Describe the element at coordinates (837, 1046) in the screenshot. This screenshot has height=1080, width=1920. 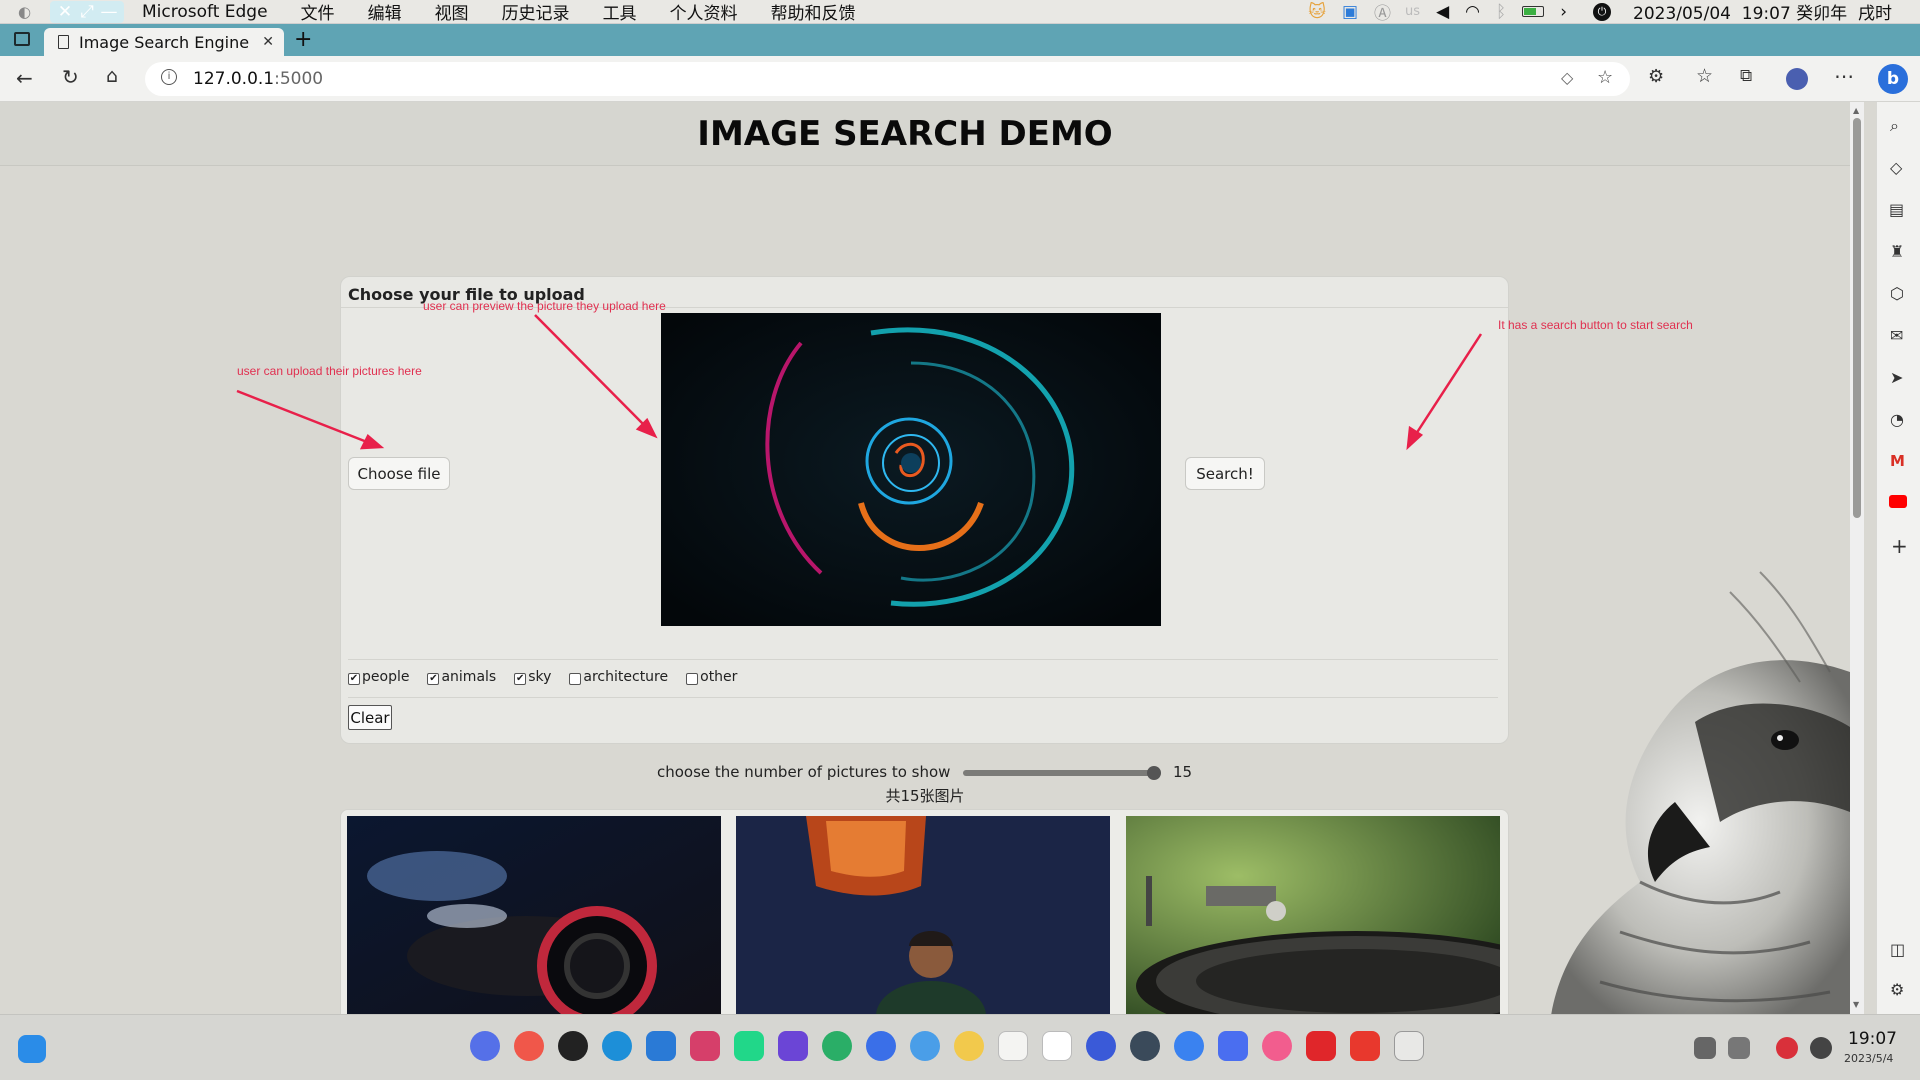
I see `wechat-dock-icon` at that location.